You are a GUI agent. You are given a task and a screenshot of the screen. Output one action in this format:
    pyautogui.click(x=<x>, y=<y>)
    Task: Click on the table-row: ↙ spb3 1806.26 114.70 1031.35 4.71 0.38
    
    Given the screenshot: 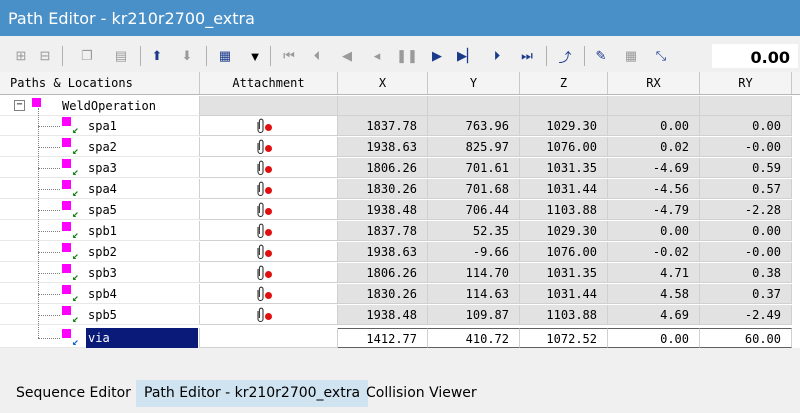 What is the action you would take?
    pyautogui.click(x=400, y=273)
    